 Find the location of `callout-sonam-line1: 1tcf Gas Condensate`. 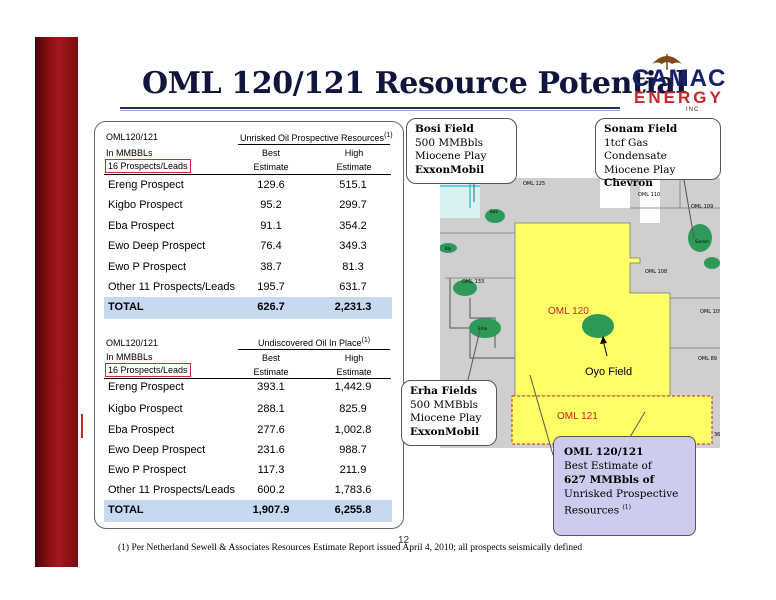

callout-sonam-line1: 1tcf Gas Condensate is located at coordinates (635, 149).